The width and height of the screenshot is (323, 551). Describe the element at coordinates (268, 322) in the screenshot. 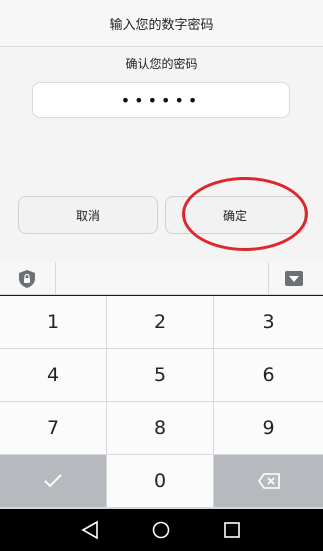

I see `key-3: 3` at that location.